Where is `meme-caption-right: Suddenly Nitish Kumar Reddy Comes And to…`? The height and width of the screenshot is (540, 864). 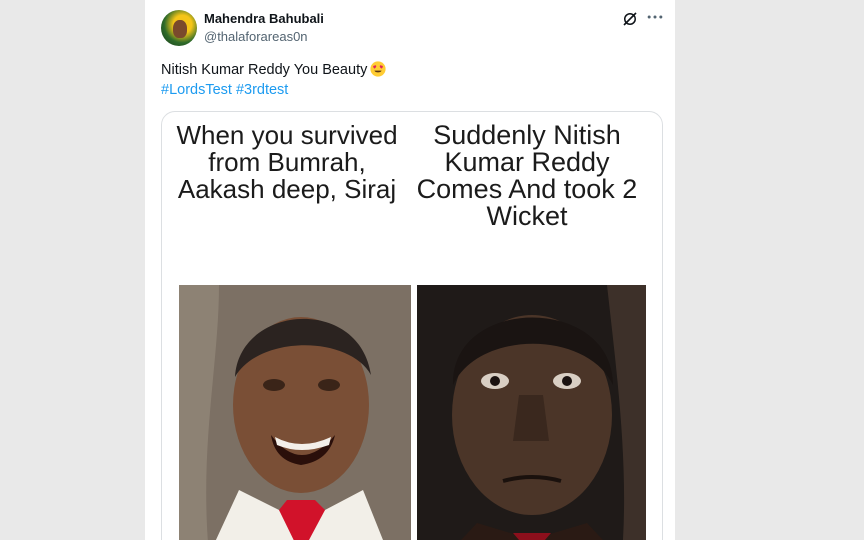
meme-caption-right: Suddenly Nitish Kumar Reddy Comes And to… is located at coordinates (527, 175).